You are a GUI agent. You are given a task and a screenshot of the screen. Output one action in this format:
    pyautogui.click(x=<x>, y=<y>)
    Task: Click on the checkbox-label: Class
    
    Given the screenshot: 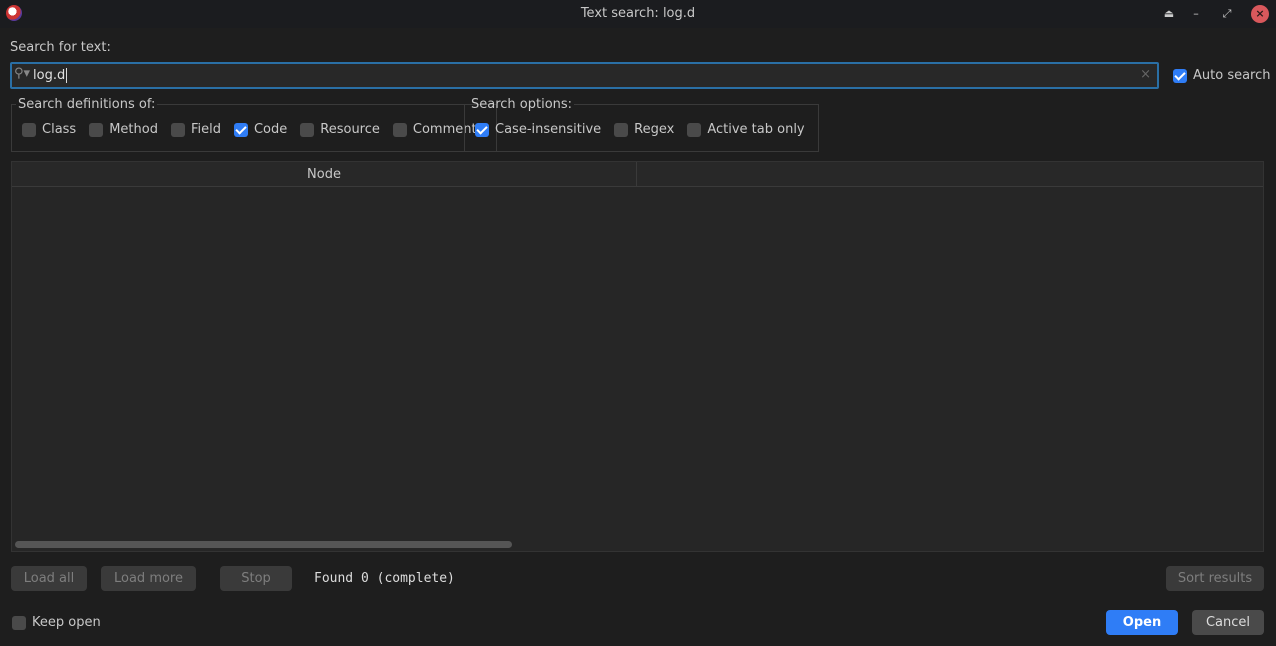 What is the action you would take?
    pyautogui.click(x=59, y=129)
    